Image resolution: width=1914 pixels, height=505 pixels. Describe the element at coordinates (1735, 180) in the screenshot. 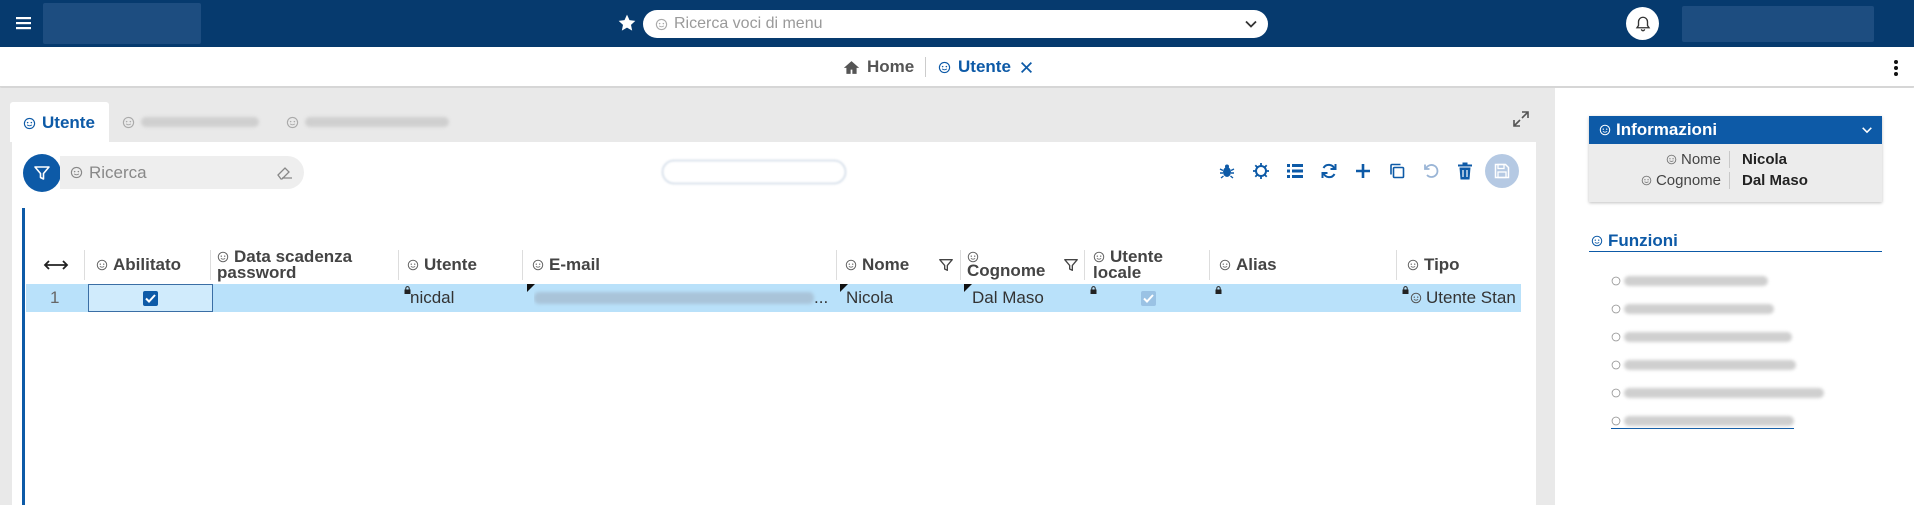

I see `info-field-cognome: Cognome Dal Maso` at that location.